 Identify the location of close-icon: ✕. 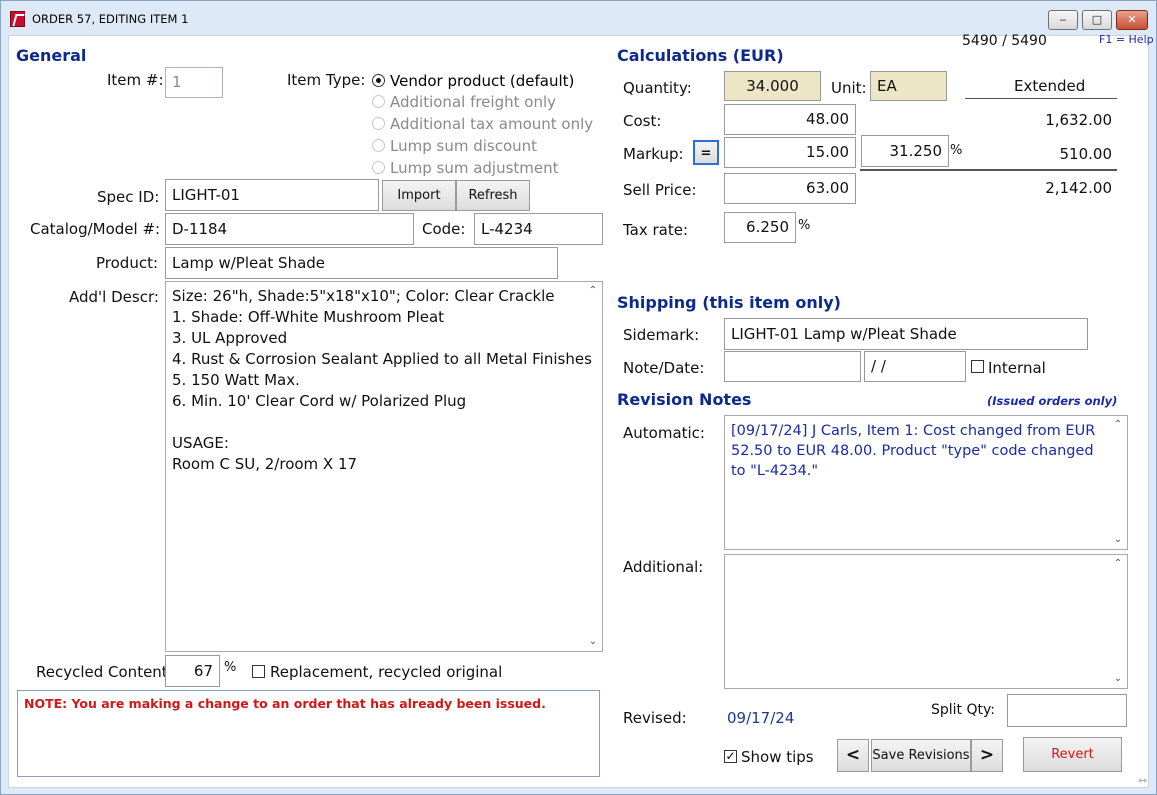
(1132, 19).